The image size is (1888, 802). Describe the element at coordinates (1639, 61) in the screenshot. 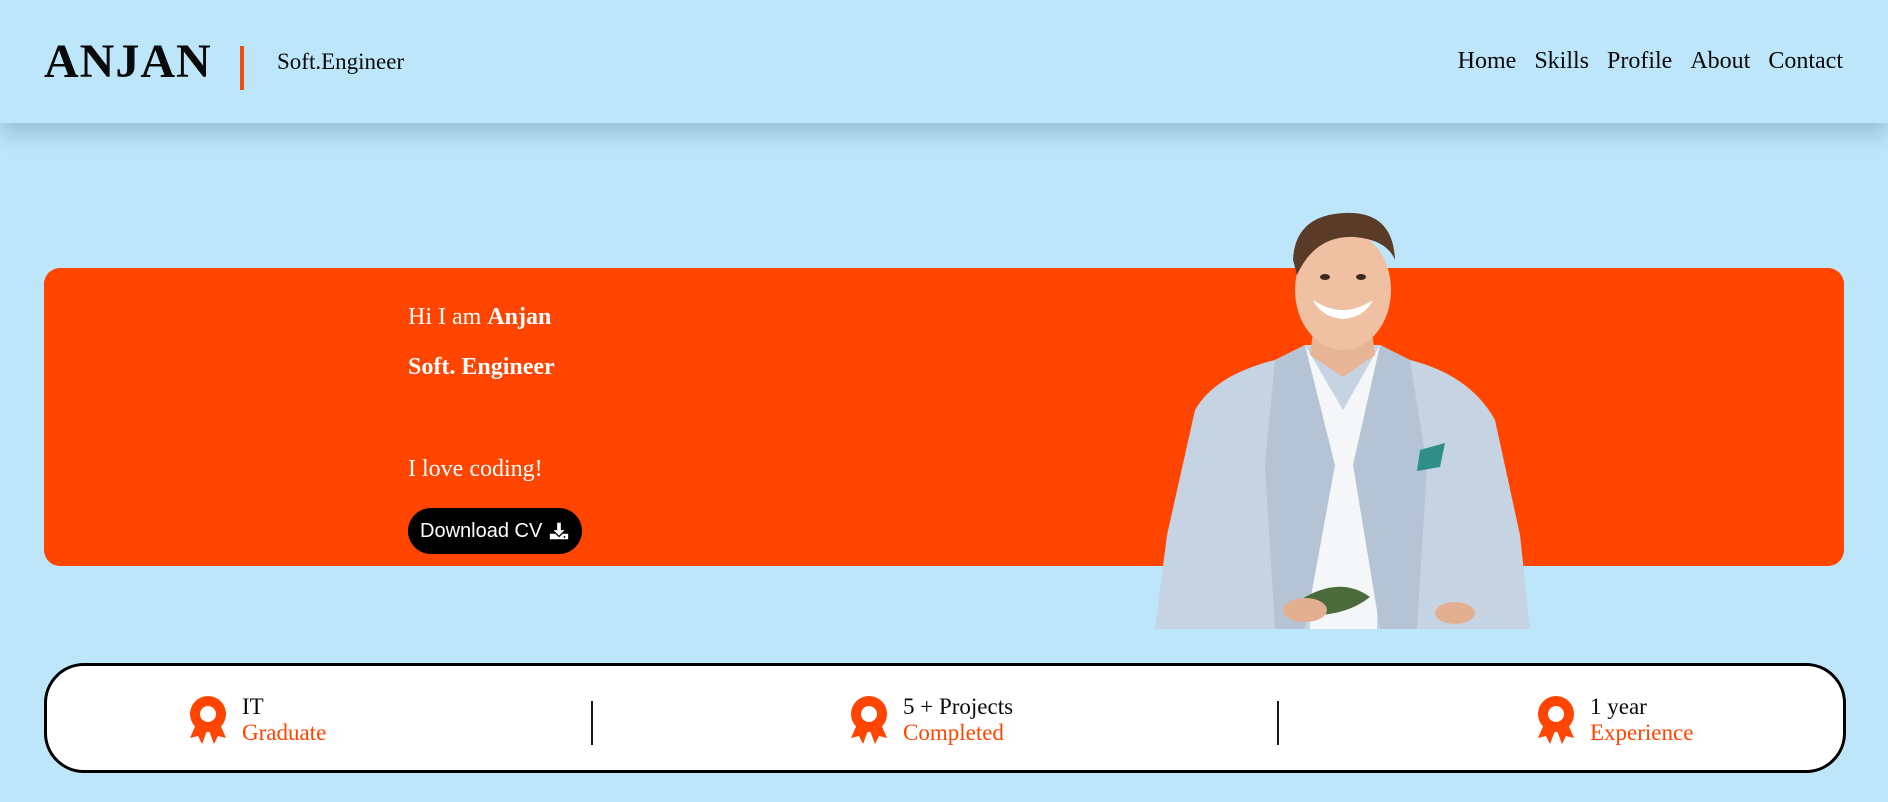

I see `nav-profile-link: Profile` at that location.